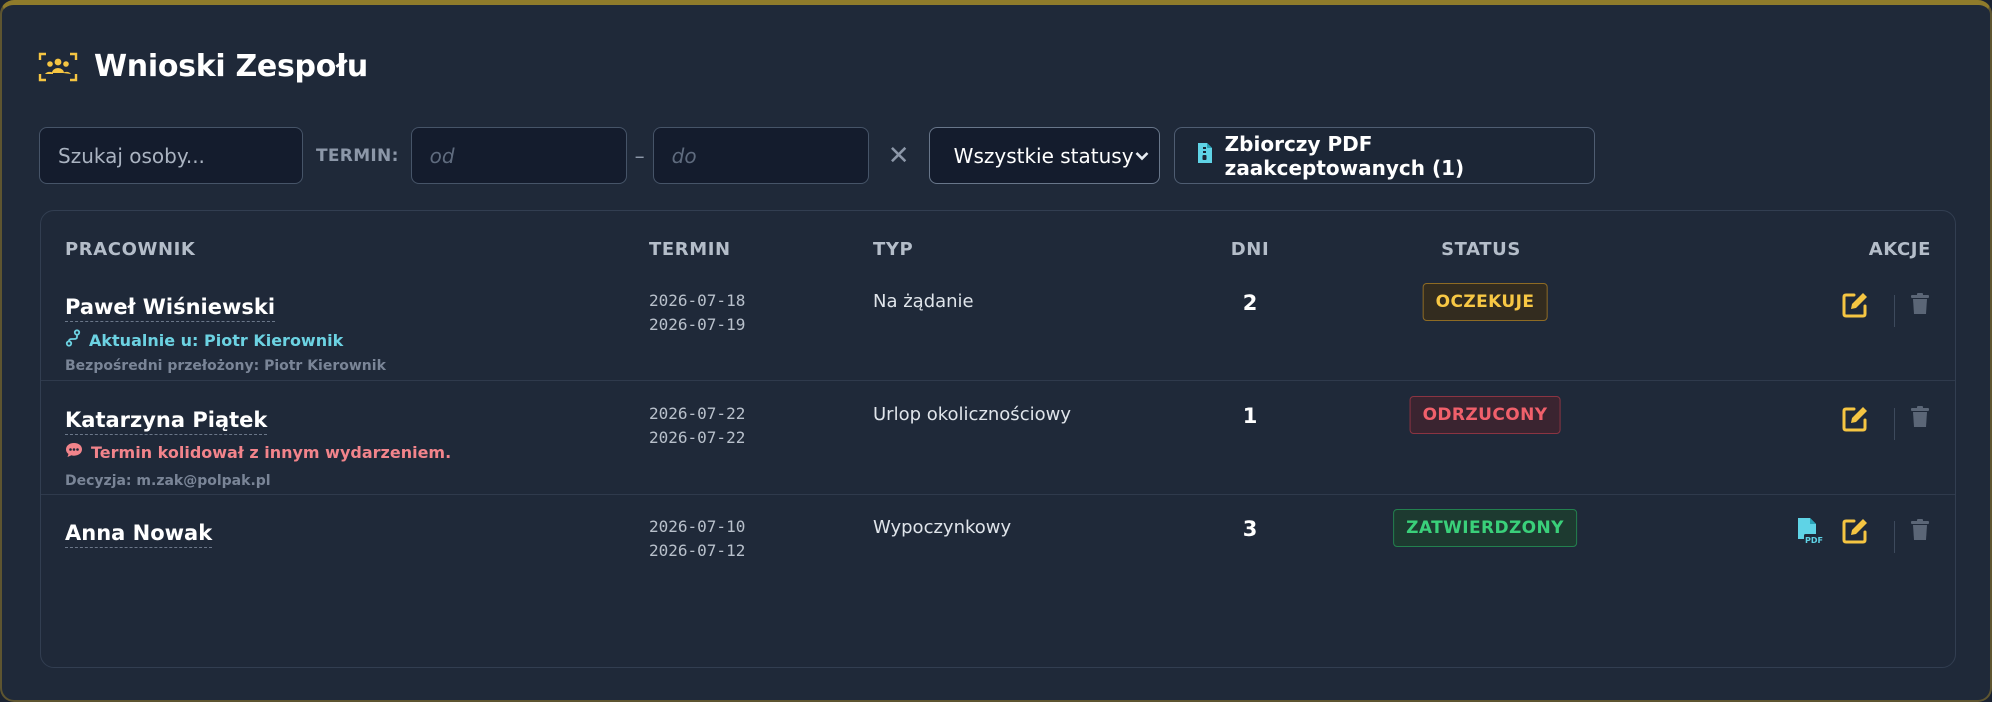 The width and height of the screenshot is (1992, 702). I want to click on status-badge: OCZEKUJE, so click(1485, 302).